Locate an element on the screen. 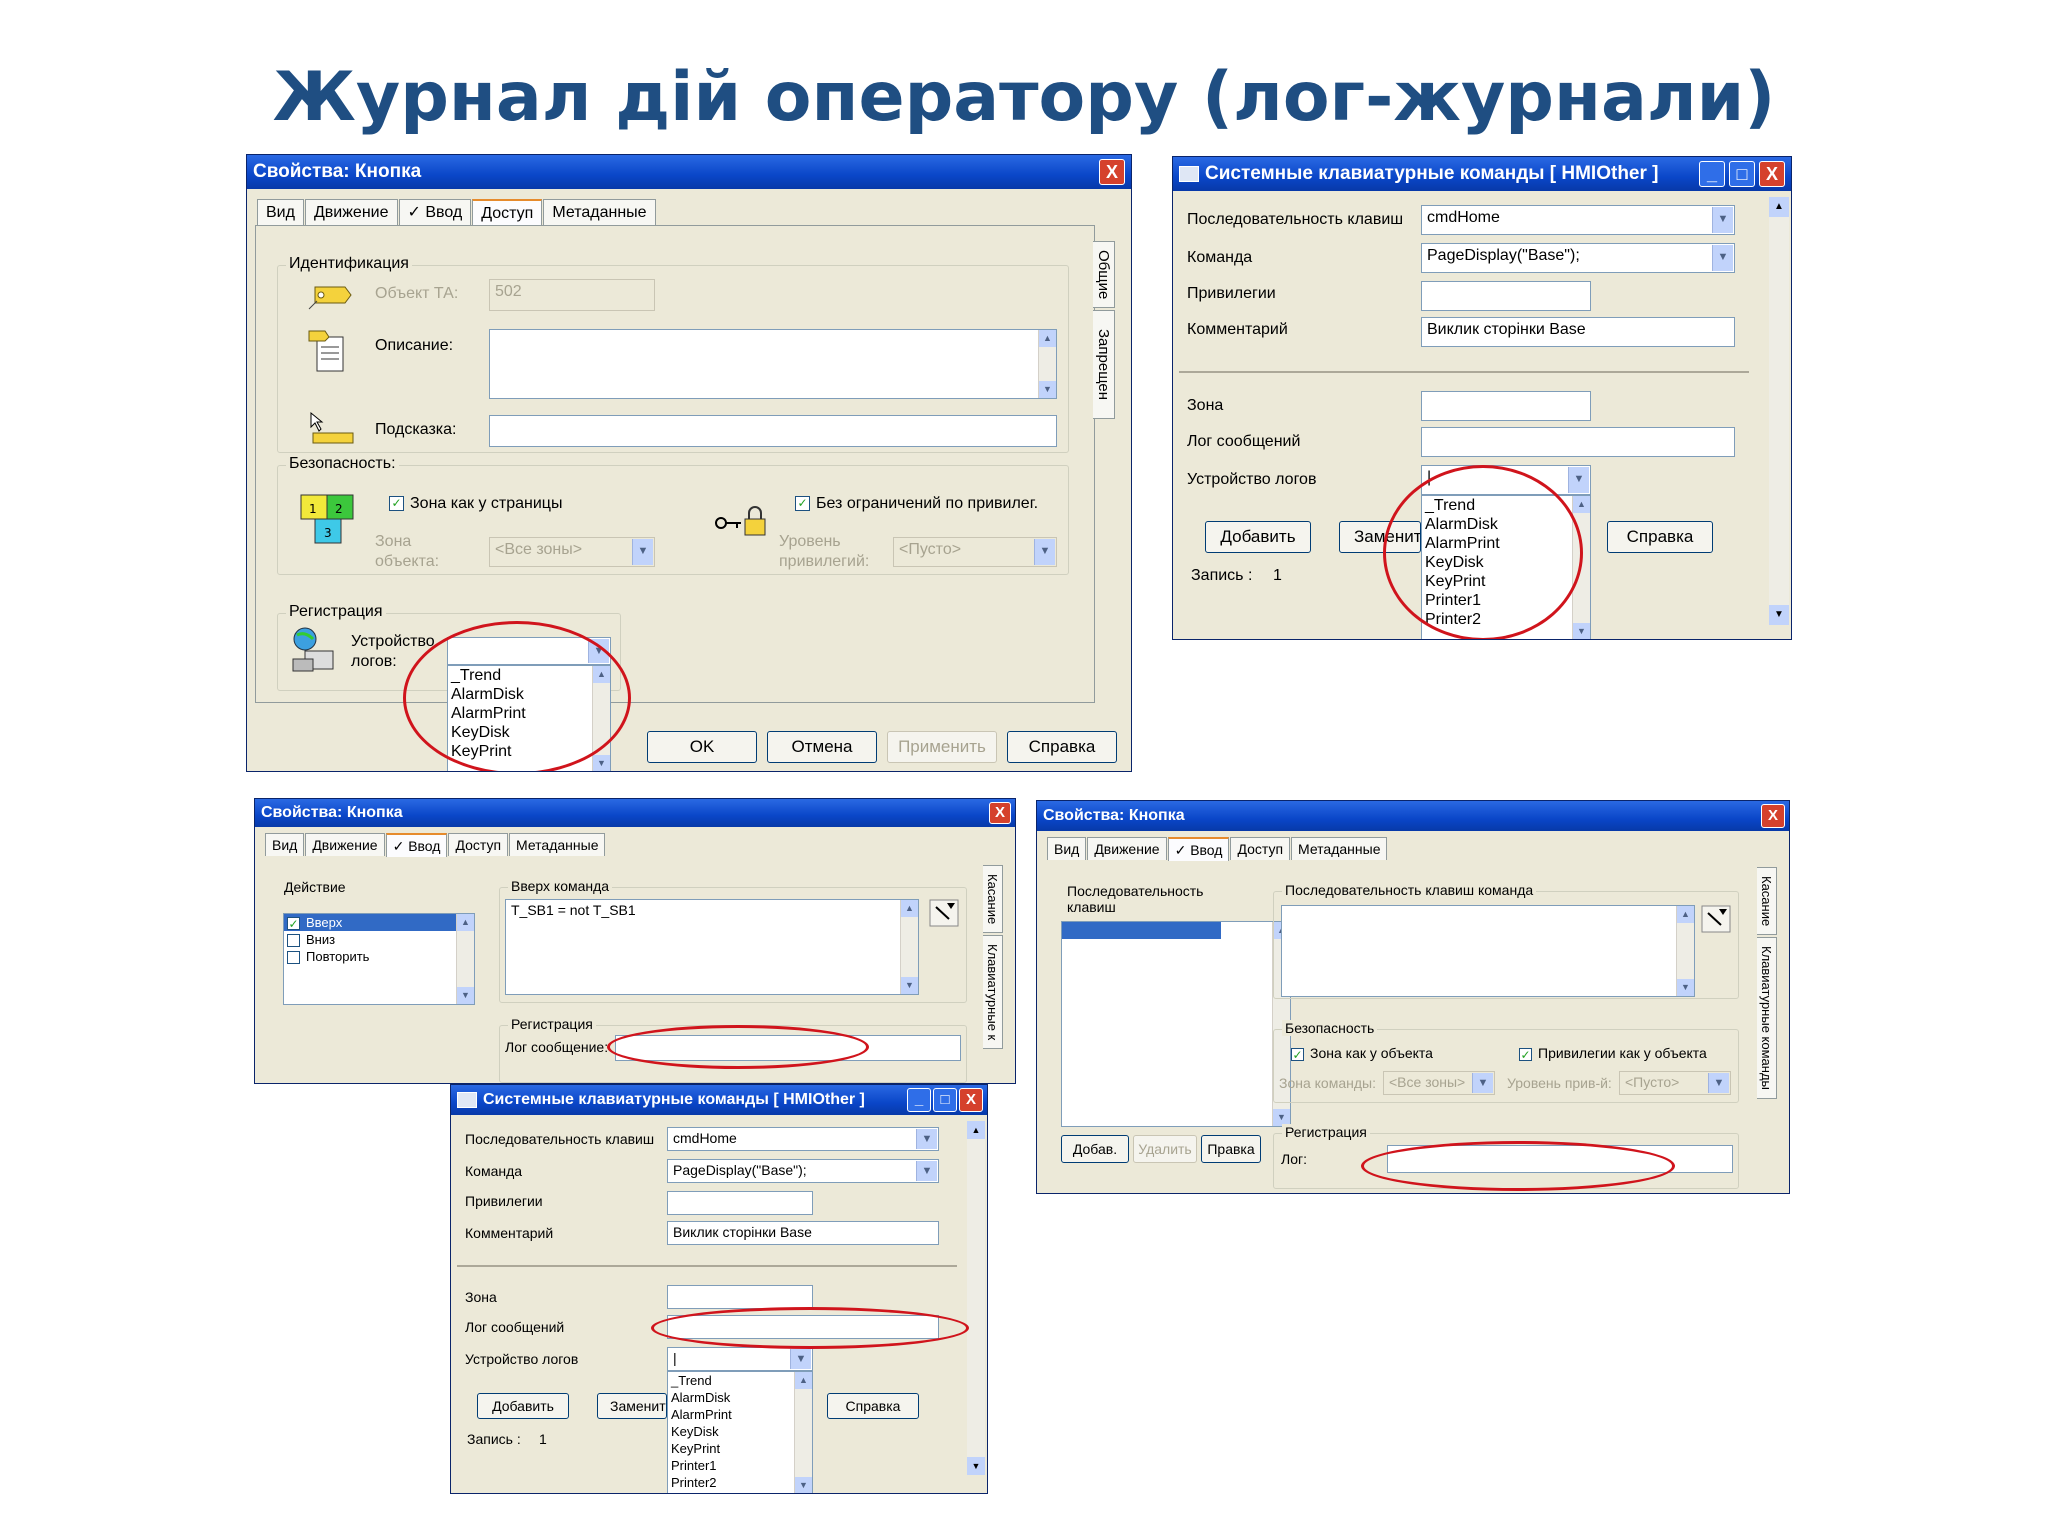 The width and height of the screenshot is (2048, 1536). zone-checkbox: ✓ Зона как у страницы is located at coordinates (475, 504).